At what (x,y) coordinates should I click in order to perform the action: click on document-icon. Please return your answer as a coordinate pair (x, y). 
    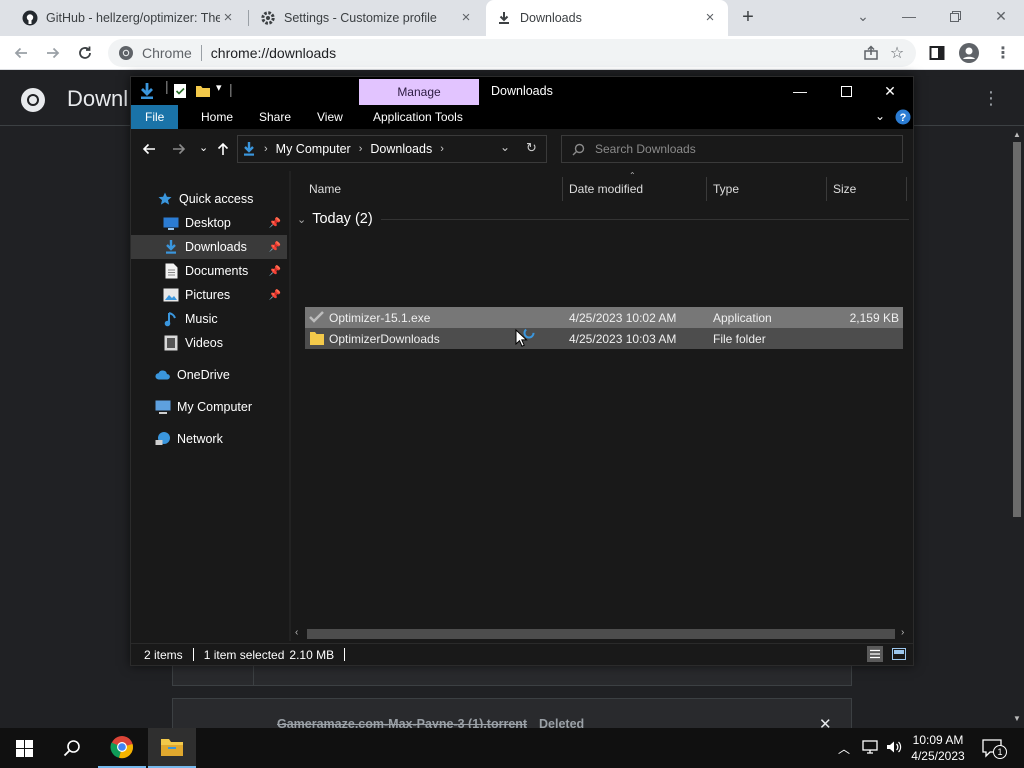
    Looking at the image, I should click on (171, 271).